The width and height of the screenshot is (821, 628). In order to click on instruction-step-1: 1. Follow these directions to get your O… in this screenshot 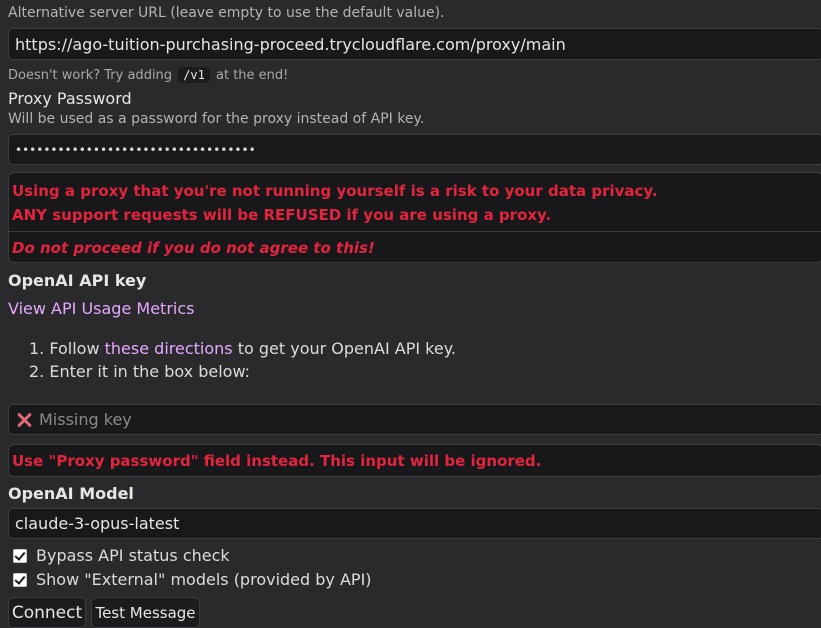, I will do `click(242, 348)`.